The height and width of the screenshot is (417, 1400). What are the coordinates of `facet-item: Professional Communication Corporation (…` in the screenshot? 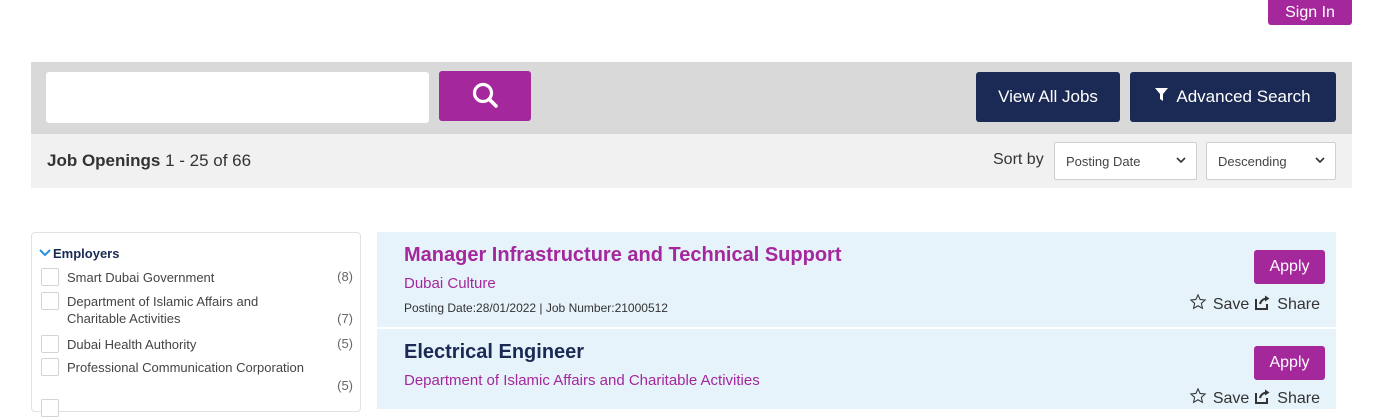 It's located at (197, 376).